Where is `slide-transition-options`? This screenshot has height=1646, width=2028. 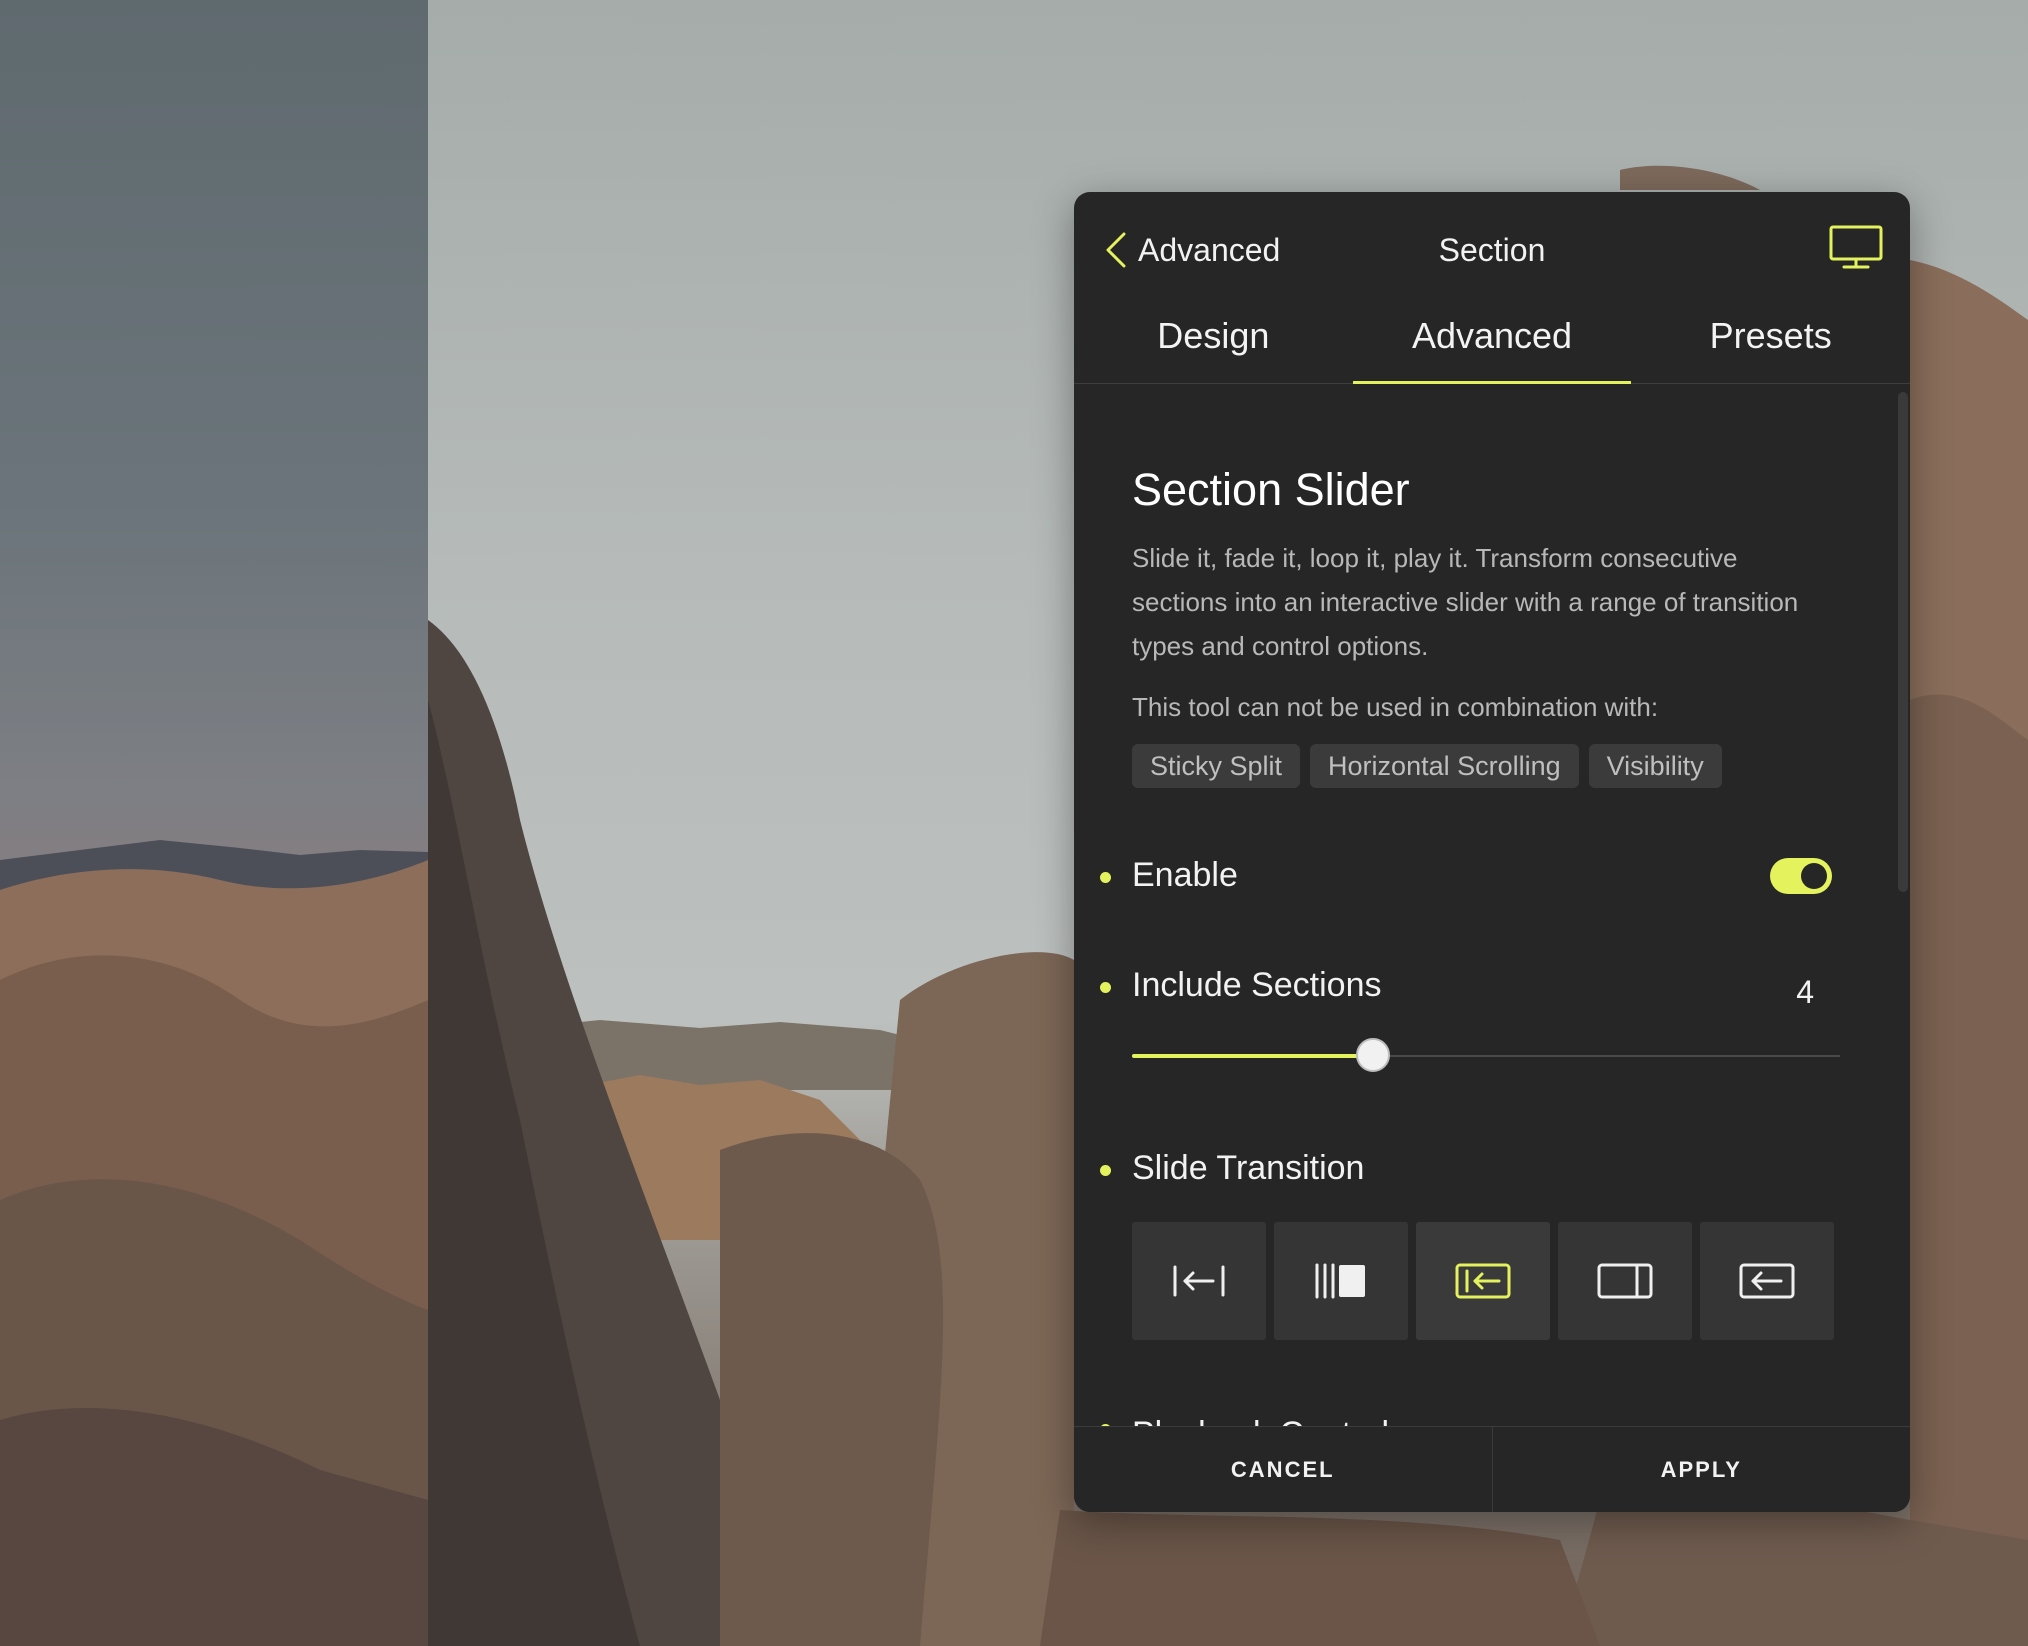
slide-transition-options is located at coordinates (1483, 1281).